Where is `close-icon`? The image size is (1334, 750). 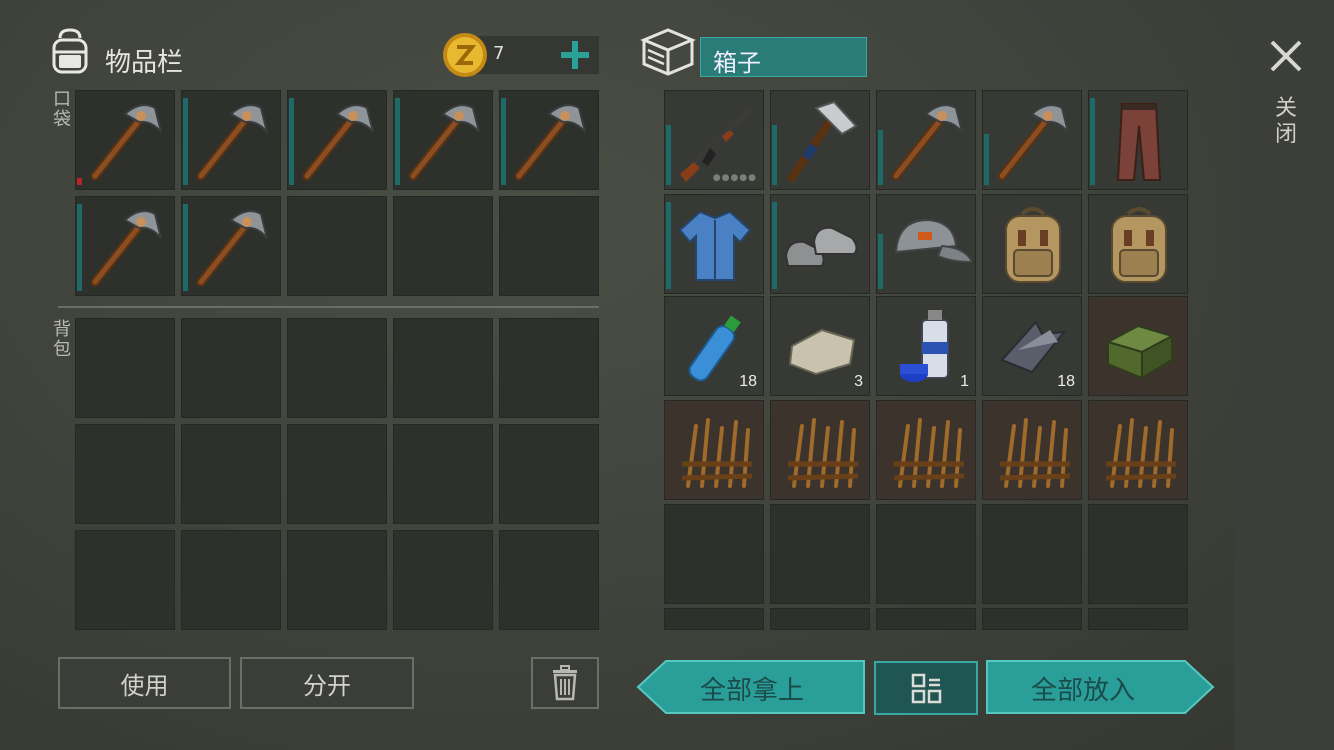
close-icon is located at coordinates (1286, 56).